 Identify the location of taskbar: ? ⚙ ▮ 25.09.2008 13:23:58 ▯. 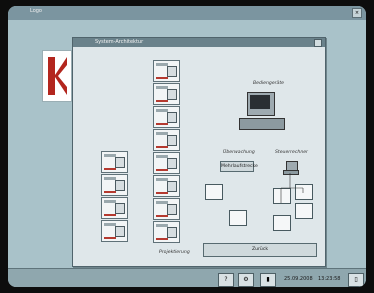
(187, 277).